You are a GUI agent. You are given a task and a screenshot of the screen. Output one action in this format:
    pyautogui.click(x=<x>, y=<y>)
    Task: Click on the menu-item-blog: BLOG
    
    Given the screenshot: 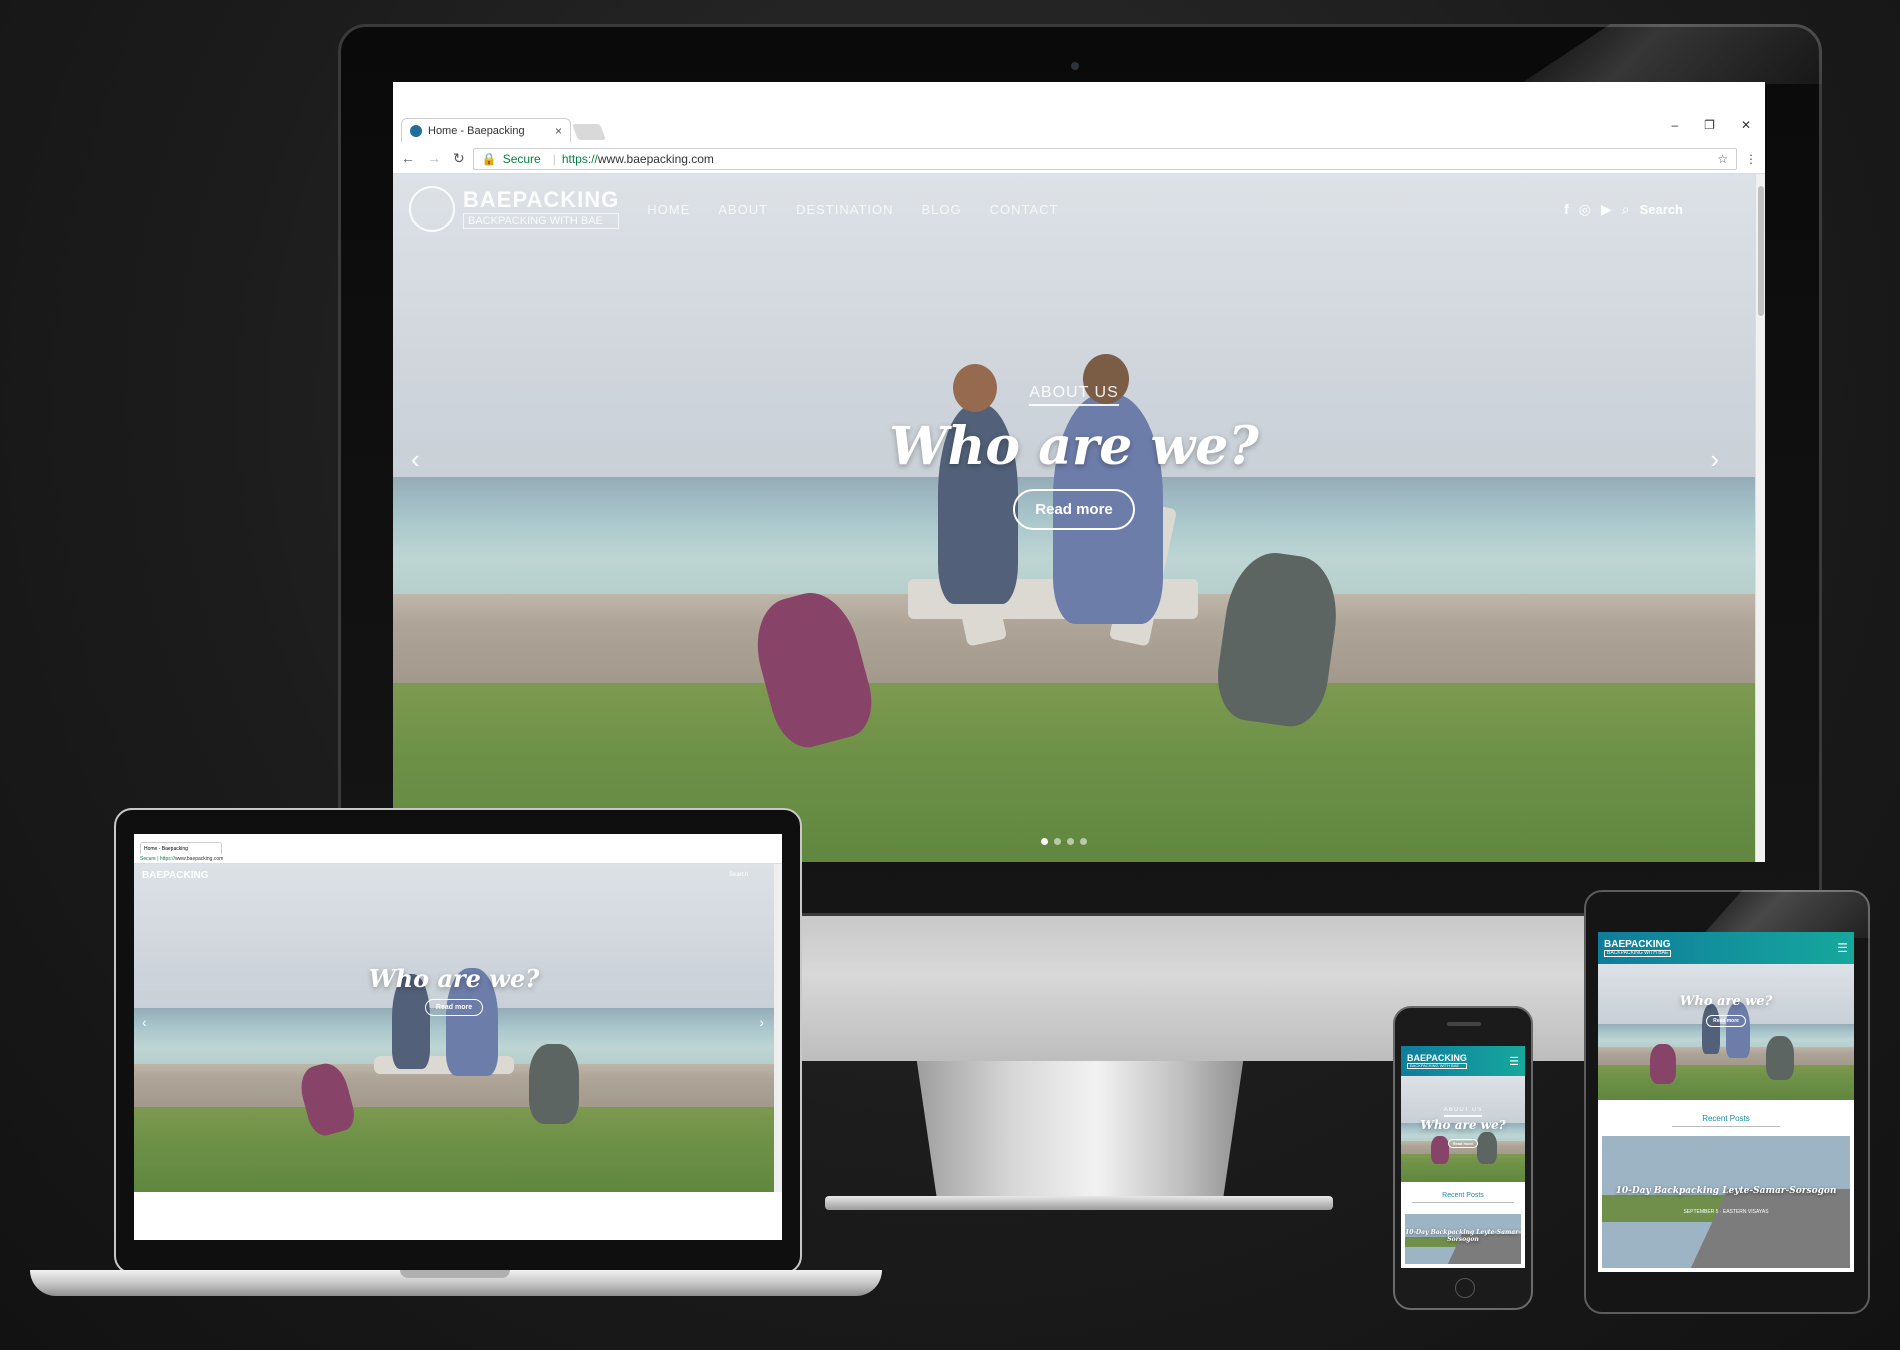 What is the action you would take?
    pyautogui.click(x=942, y=209)
    